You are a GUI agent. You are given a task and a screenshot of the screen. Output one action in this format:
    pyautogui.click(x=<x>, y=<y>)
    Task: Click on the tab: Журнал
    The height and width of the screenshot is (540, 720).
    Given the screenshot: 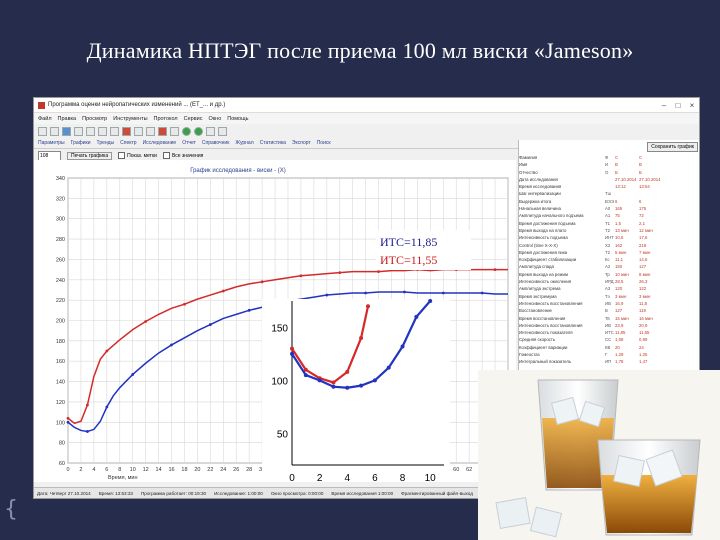 What is the action you would take?
    pyautogui.click(x=244, y=143)
    